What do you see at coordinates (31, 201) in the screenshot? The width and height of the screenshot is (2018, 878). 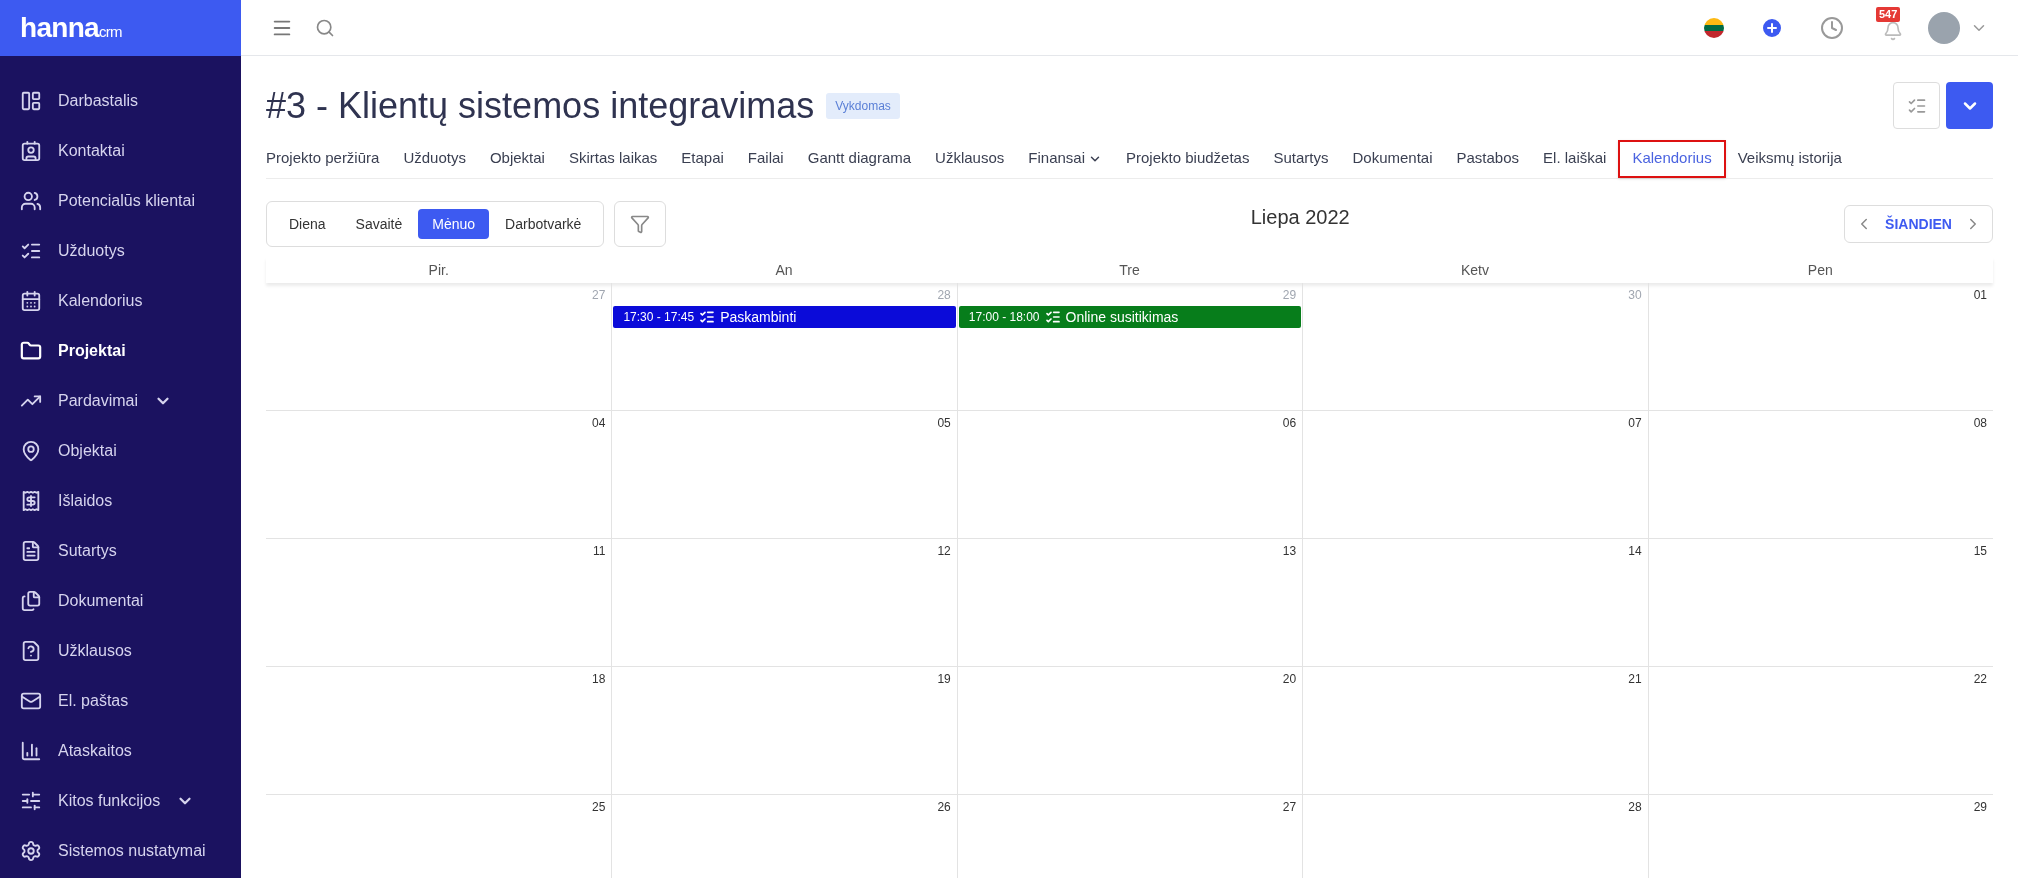 I see `people-icon` at bounding box center [31, 201].